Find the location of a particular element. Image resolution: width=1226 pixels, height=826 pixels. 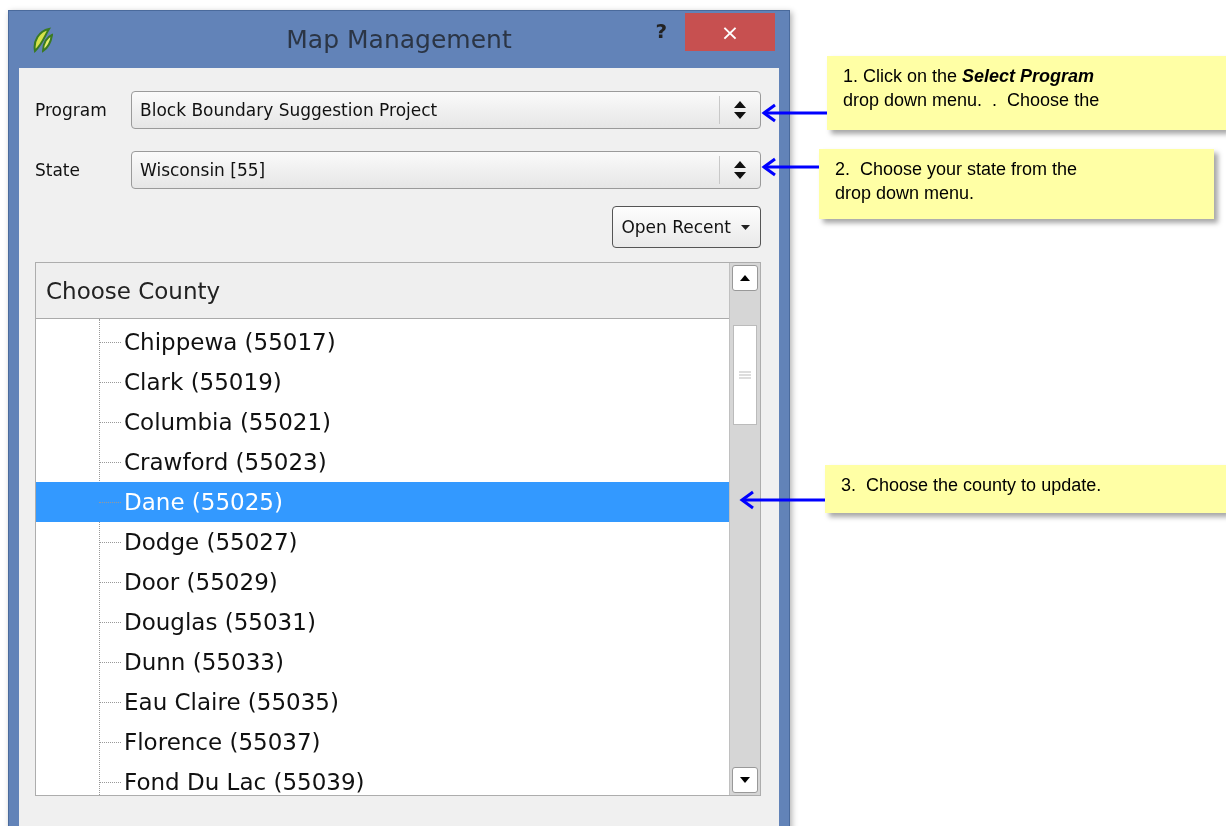

open-recent-button: Open Recent is located at coordinates (686, 227).